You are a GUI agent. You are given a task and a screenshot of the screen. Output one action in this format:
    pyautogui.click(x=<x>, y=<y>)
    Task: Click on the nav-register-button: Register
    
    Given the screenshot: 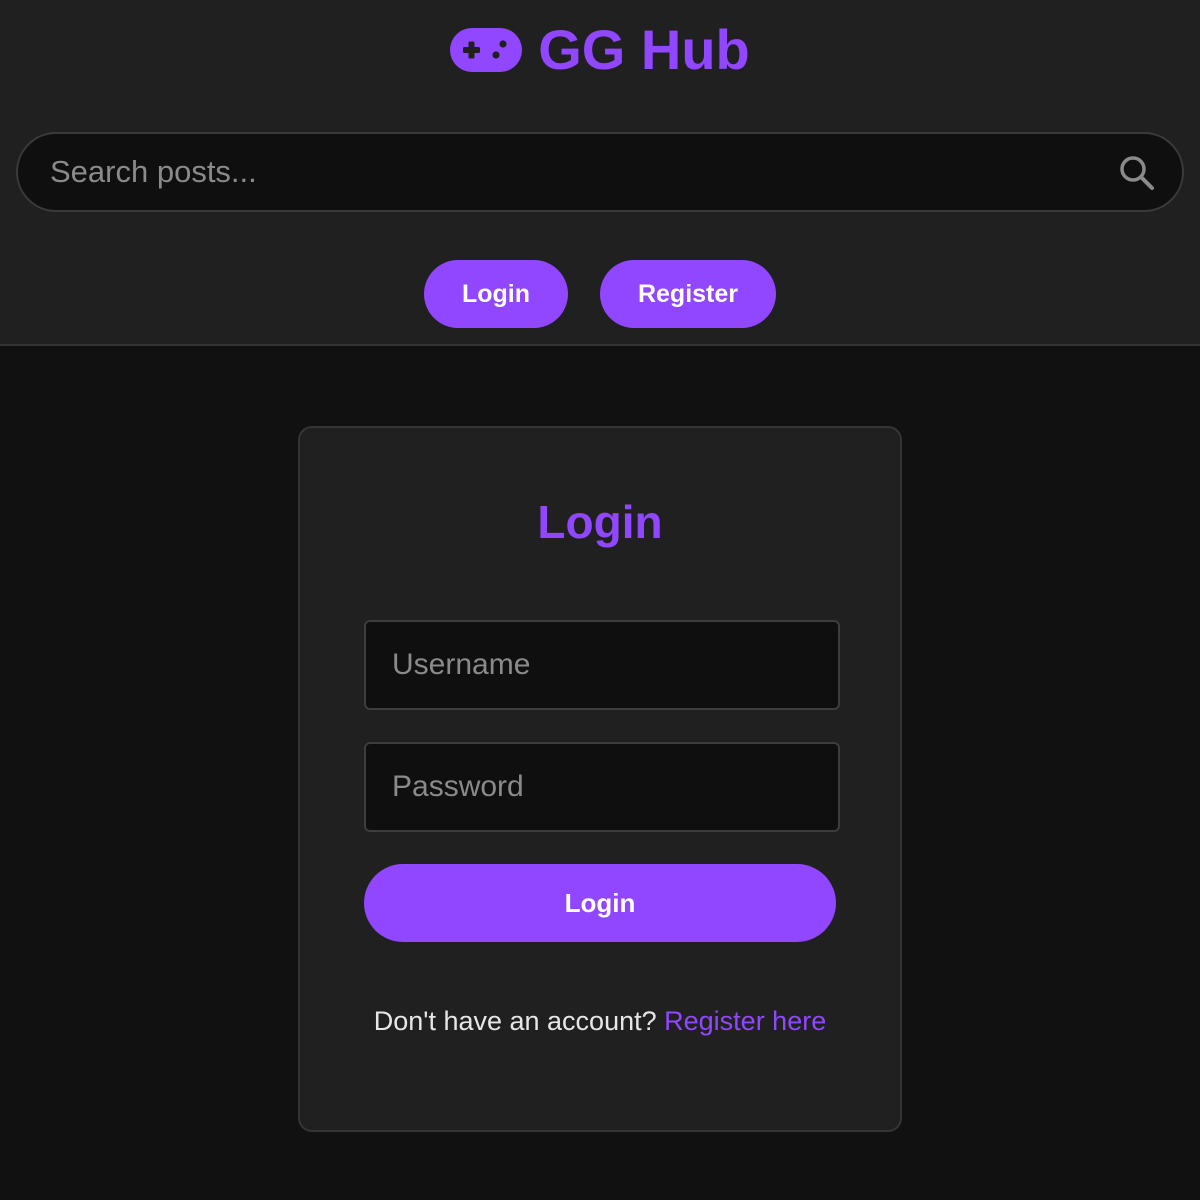 What is the action you would take?
    pyautogui.click(x=688, y=294)
    